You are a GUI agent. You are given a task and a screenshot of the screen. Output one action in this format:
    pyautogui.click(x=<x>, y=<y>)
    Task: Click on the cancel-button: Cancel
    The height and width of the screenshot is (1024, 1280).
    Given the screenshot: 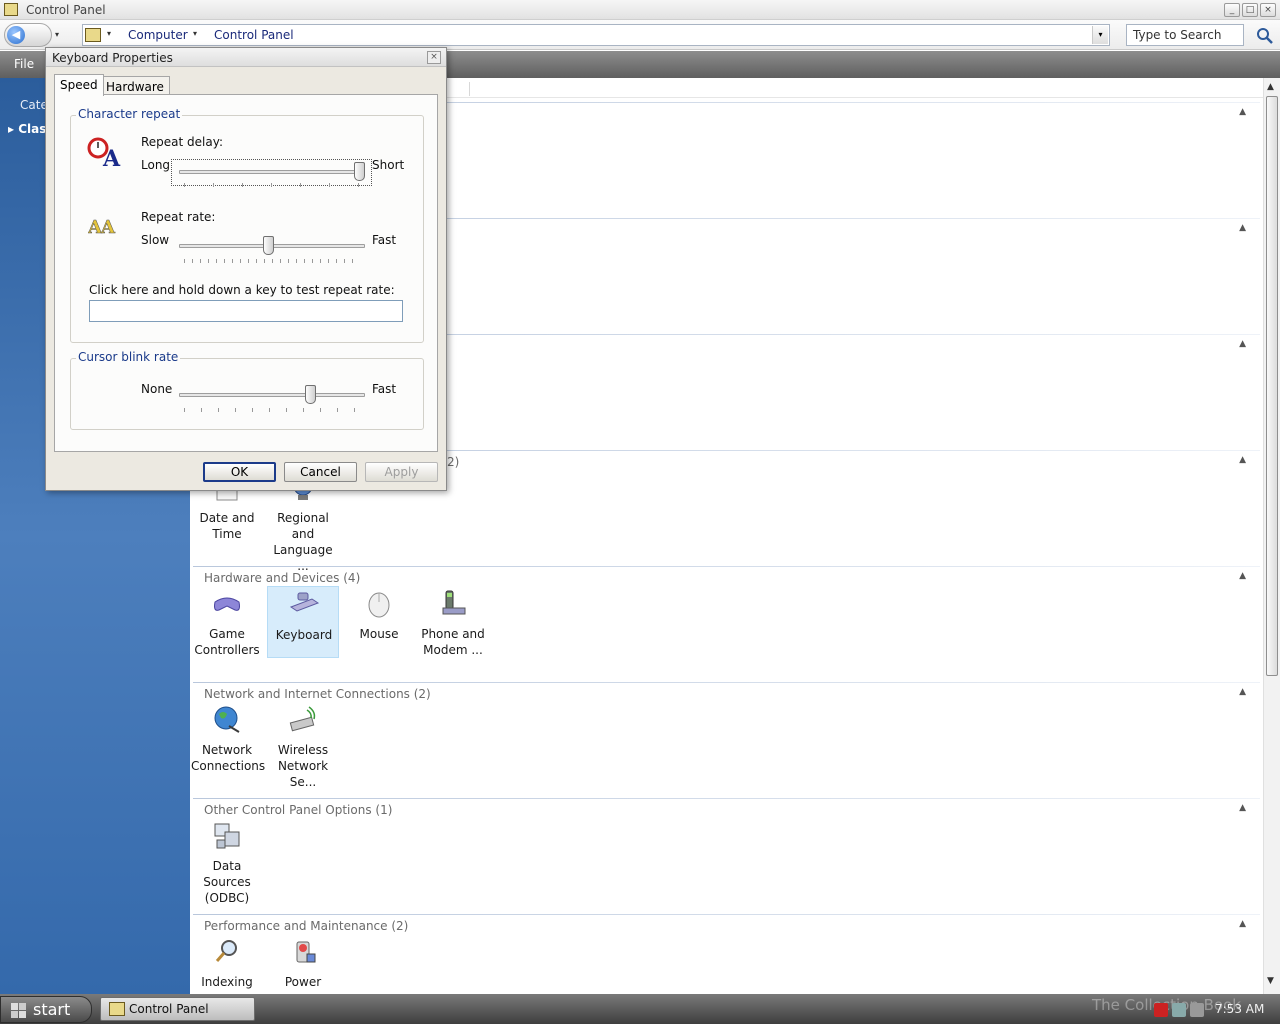 What is the action you would take?
    pyautogui.click(x=320, y=472)
    